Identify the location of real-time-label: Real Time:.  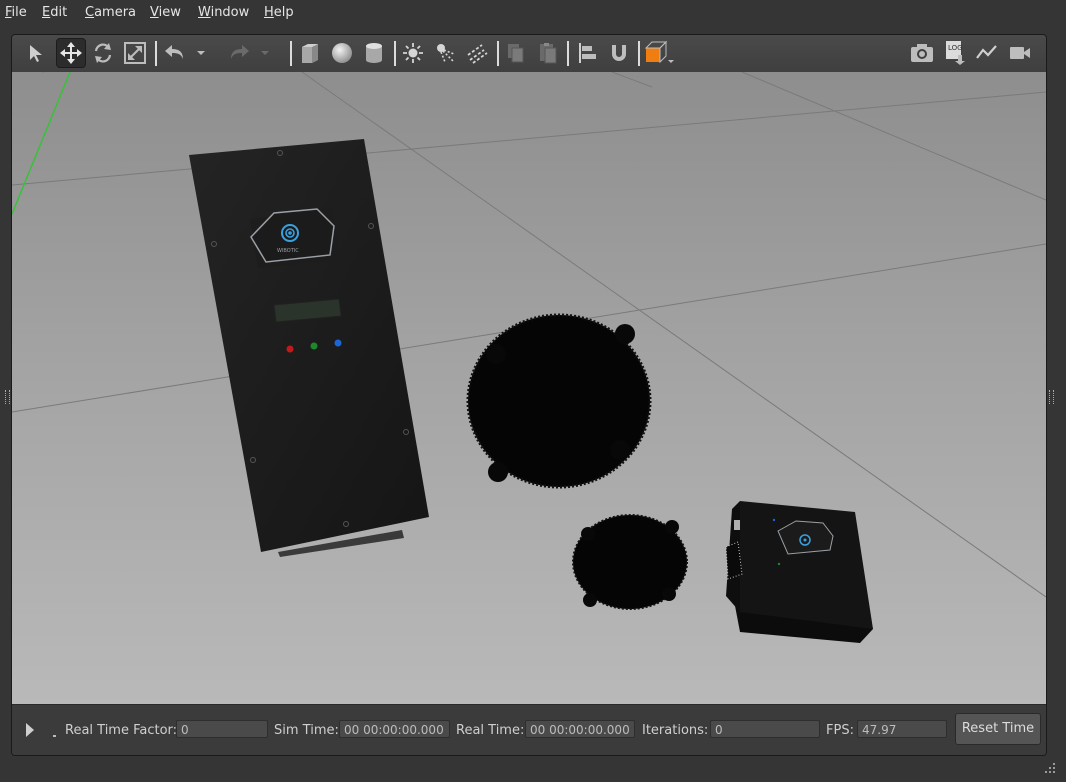
(490, 730).